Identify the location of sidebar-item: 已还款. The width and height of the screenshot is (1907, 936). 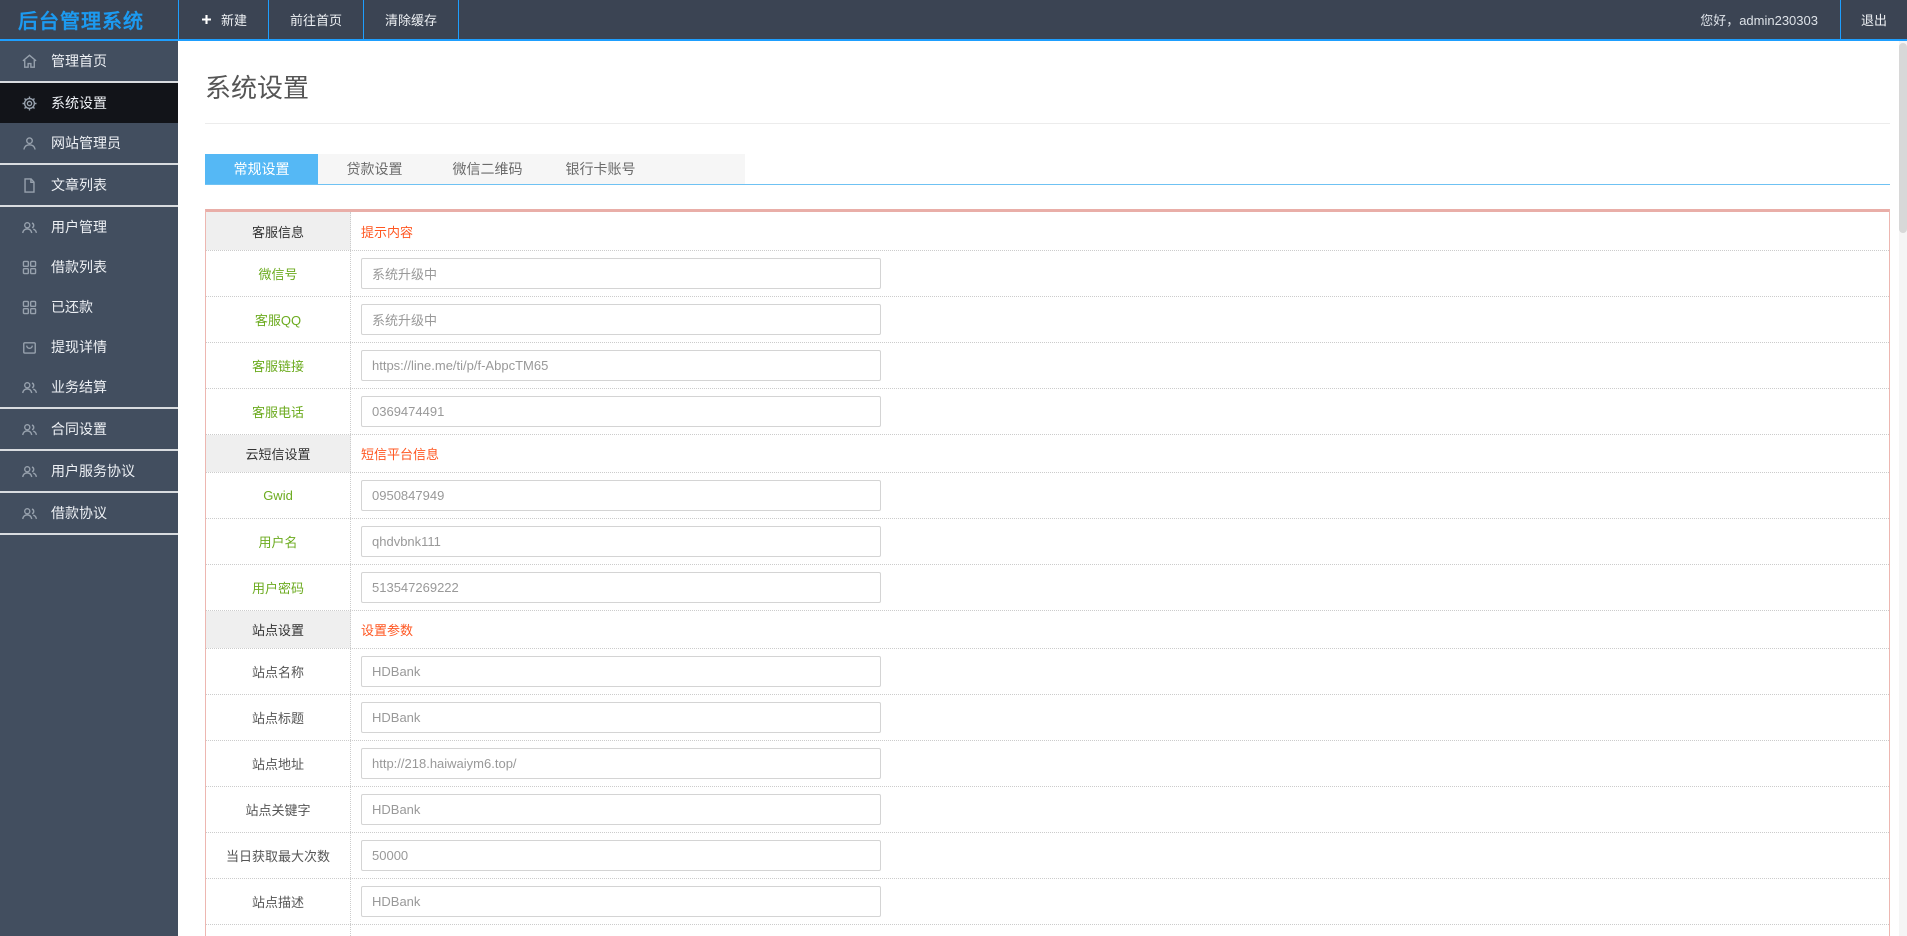
(89, 307).